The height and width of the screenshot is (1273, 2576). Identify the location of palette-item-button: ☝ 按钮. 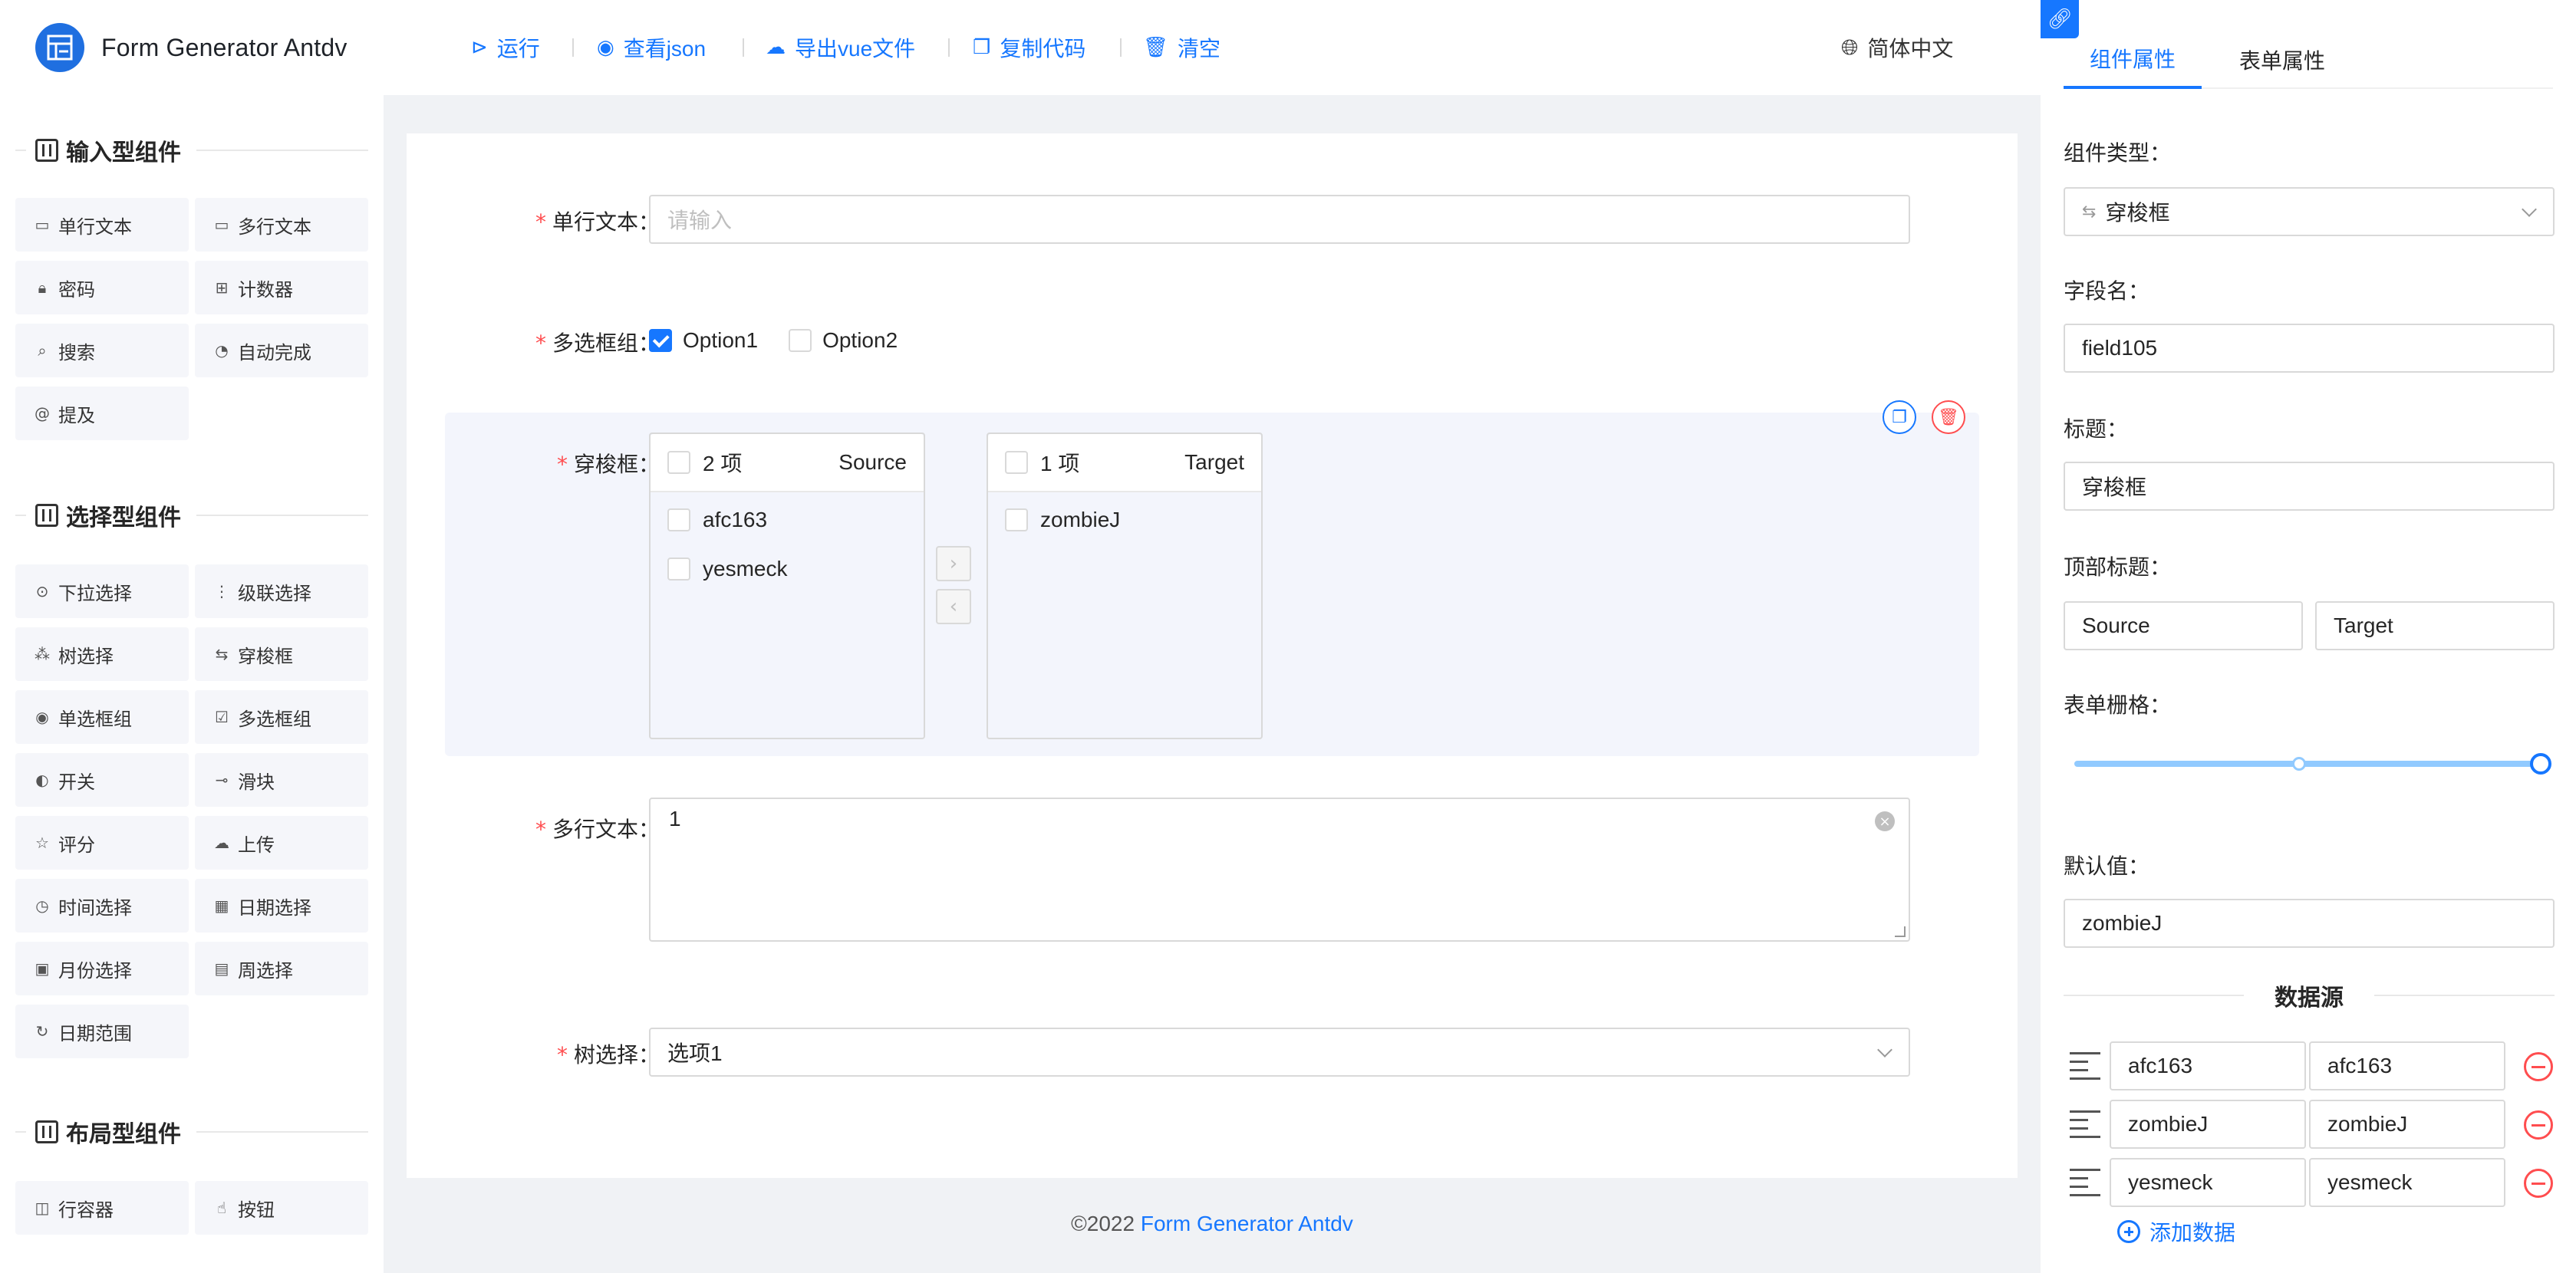
(281, 1208).